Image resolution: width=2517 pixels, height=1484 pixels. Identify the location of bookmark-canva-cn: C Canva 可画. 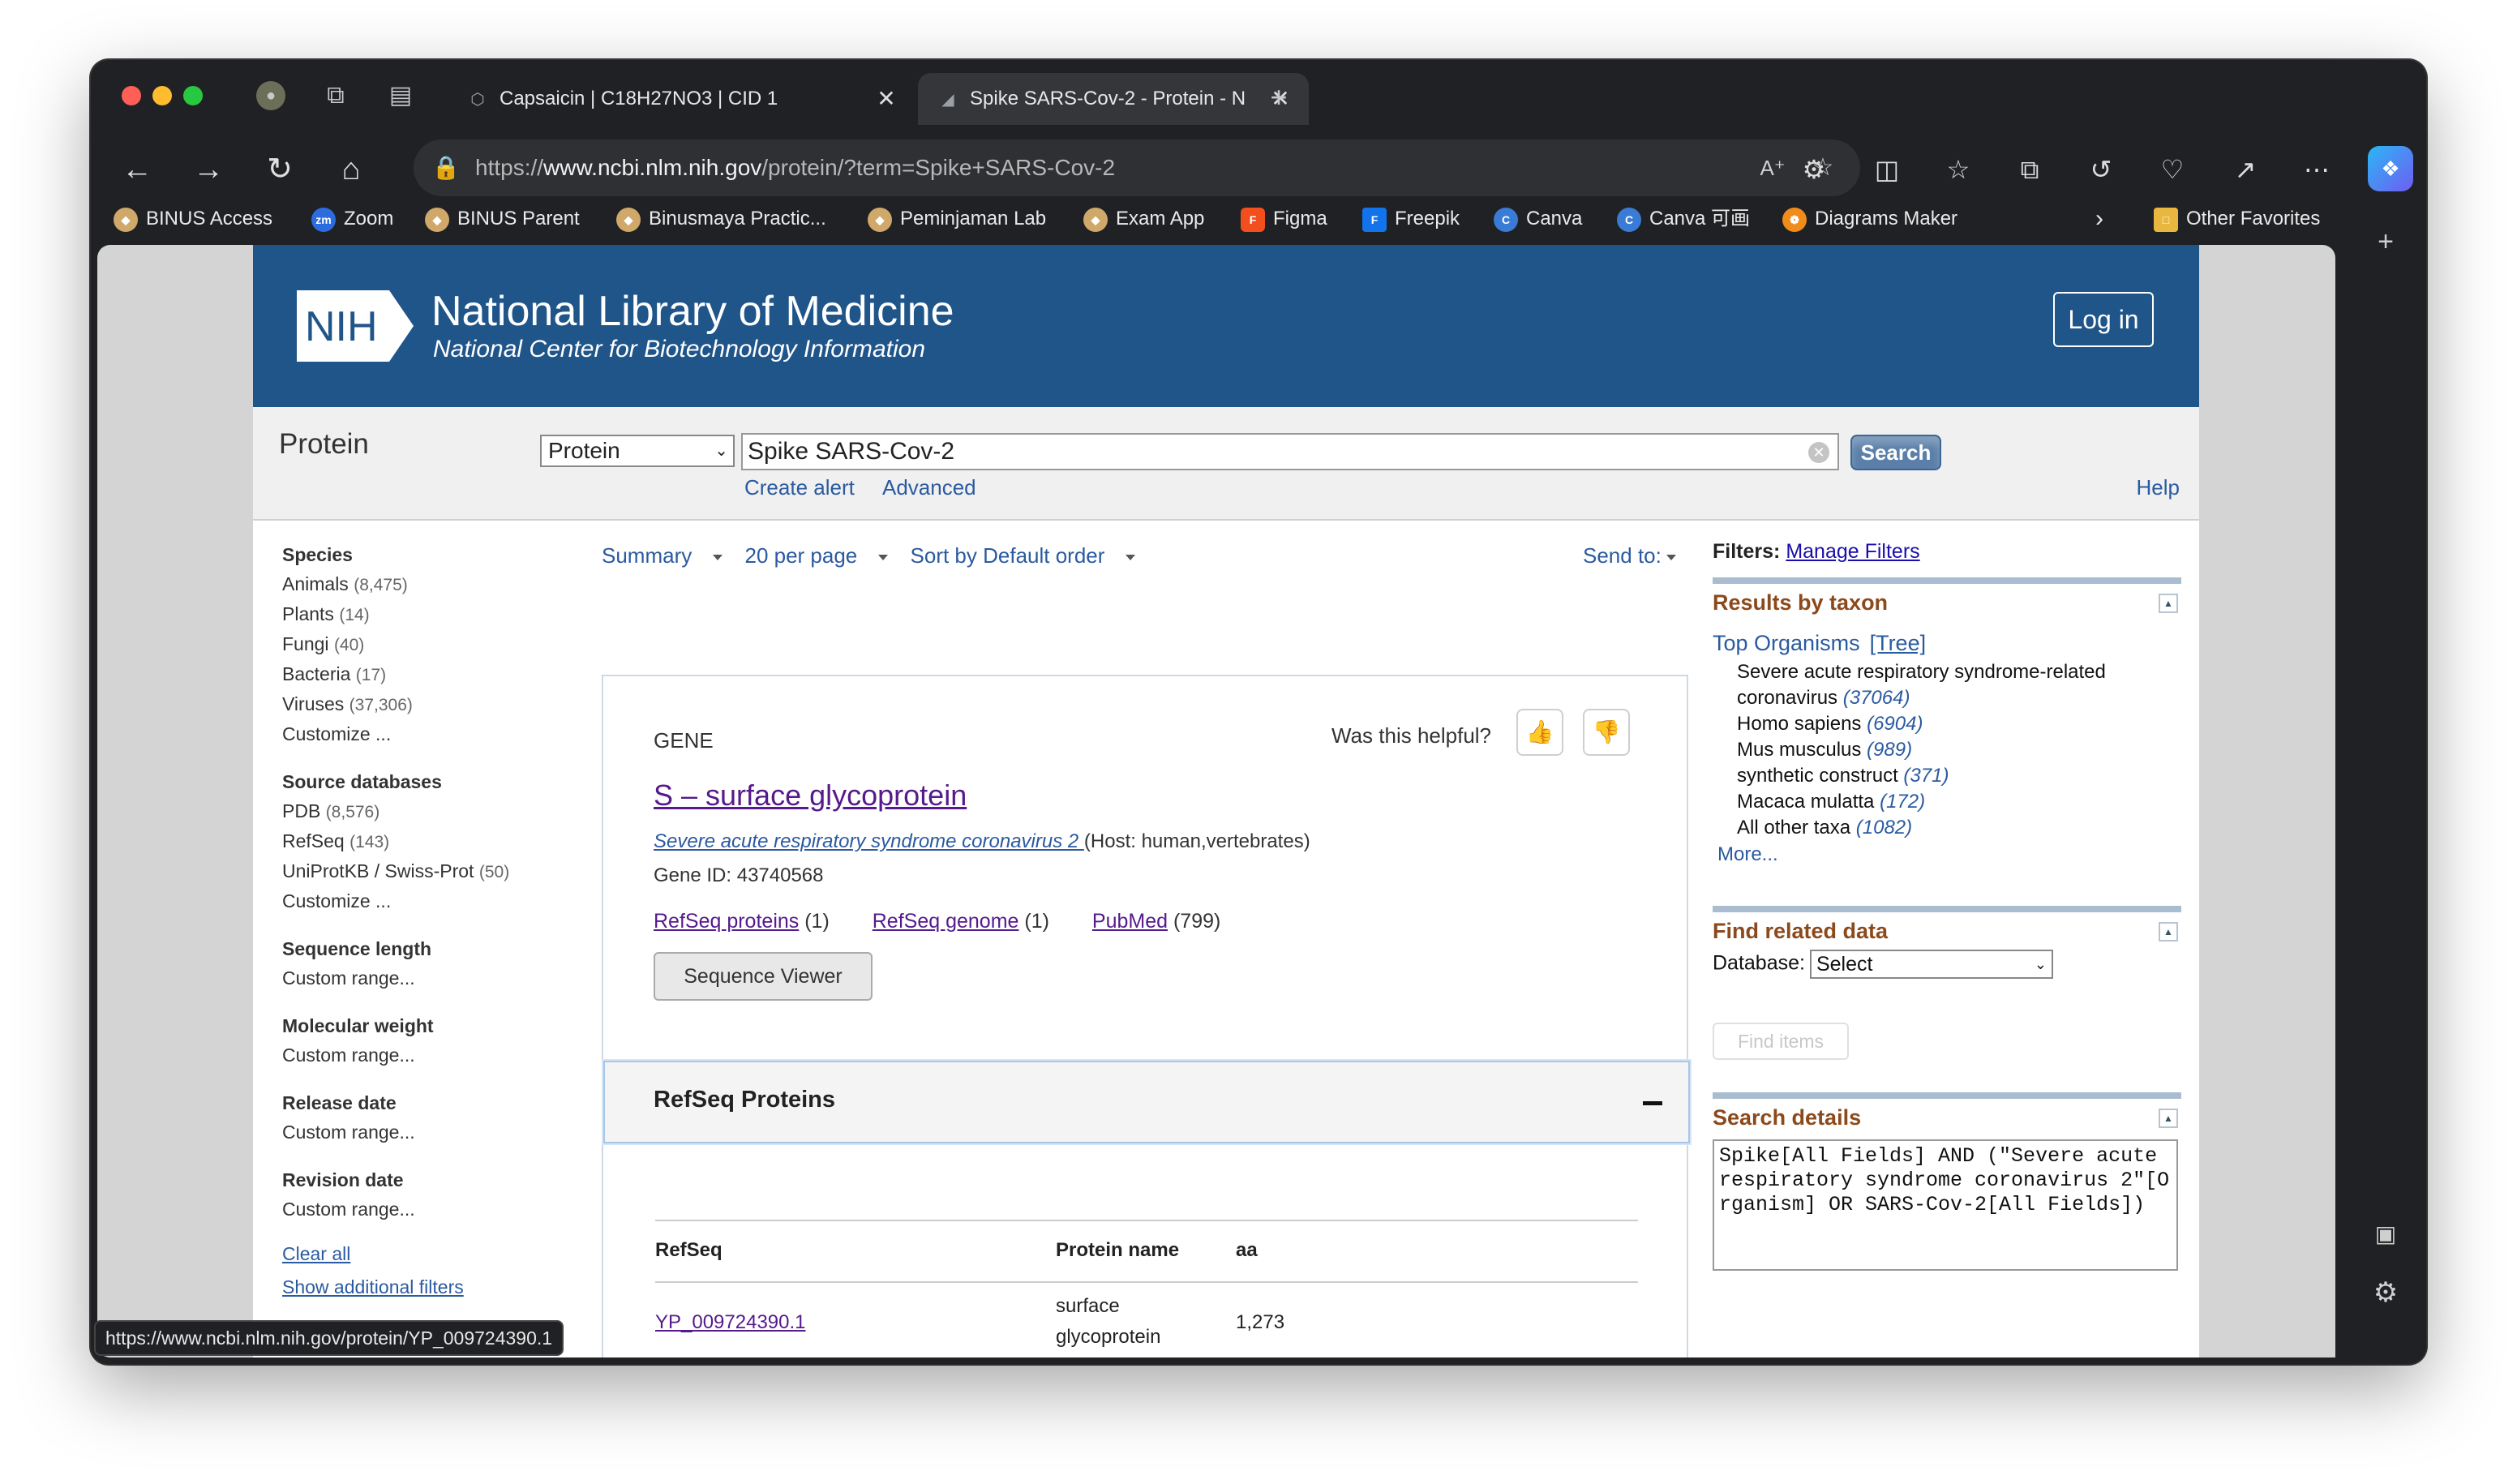
(1683, 219).